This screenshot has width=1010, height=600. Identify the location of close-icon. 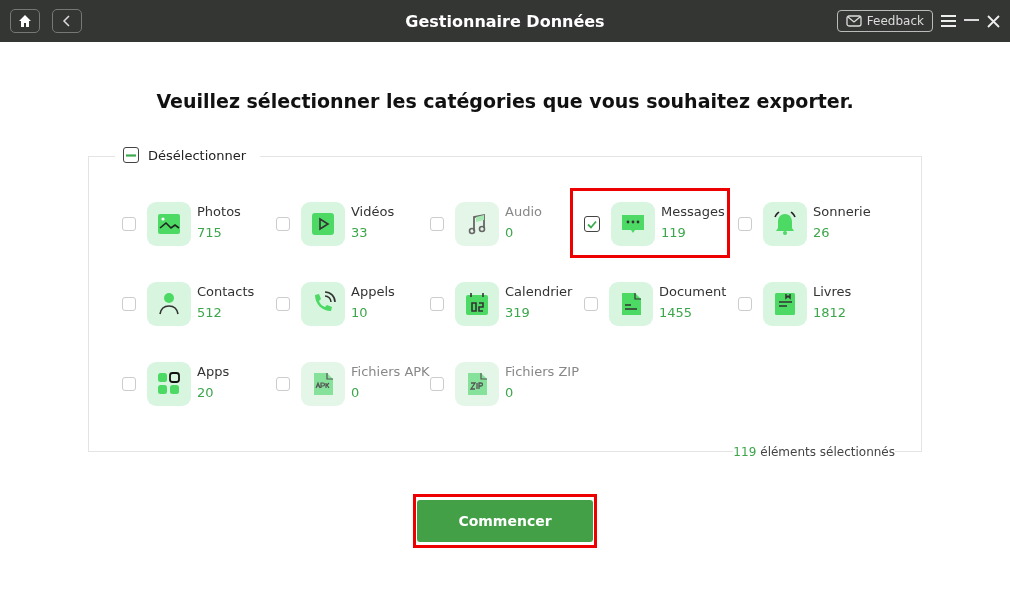
(993, 21).